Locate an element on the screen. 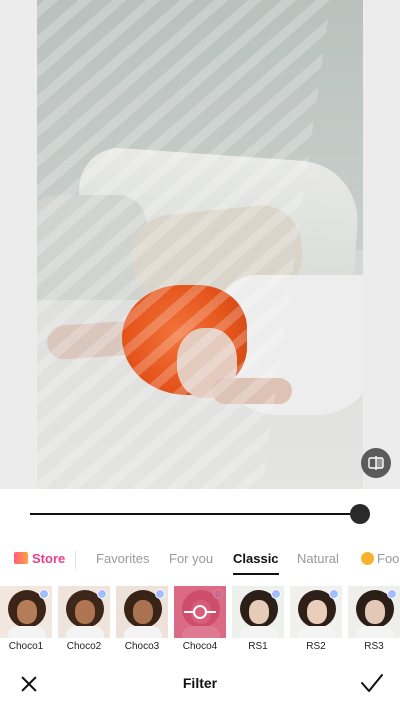  filter-item-choco3: Choco3 is located at coordinates (142, 619).